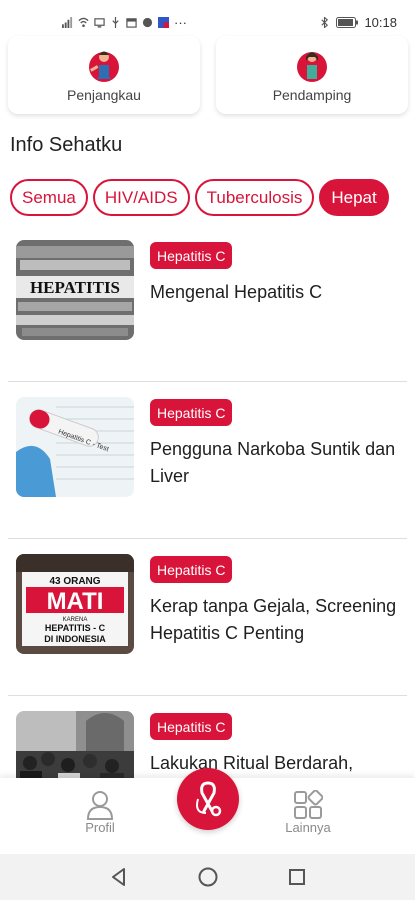 The height and width of the screenshot is (900, 415). What do you see at coordinates (354, 197) in the screenshot?
I see `chip-hepatitis: Hepat` at bounding box center [354, 197].